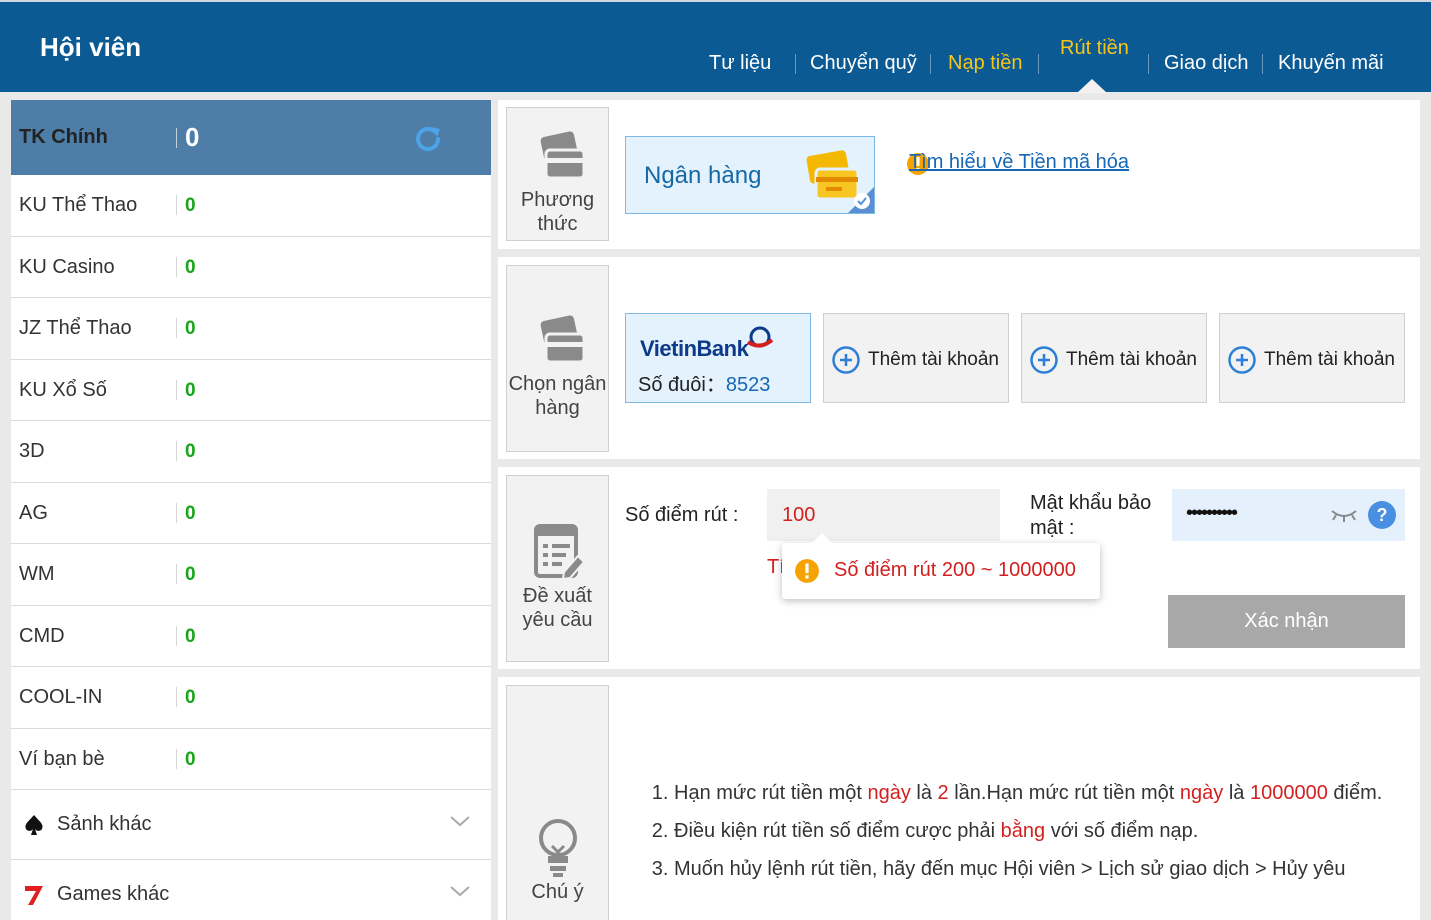  Describe the element at coordinates (1094, 48) in the screenshot. I see `nav-rut-tien: Rút tiền` at that location.